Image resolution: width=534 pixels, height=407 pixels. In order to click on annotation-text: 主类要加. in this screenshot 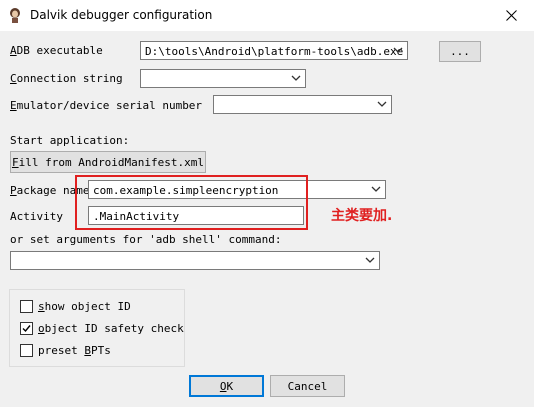, I will do `click(362, 216)`.